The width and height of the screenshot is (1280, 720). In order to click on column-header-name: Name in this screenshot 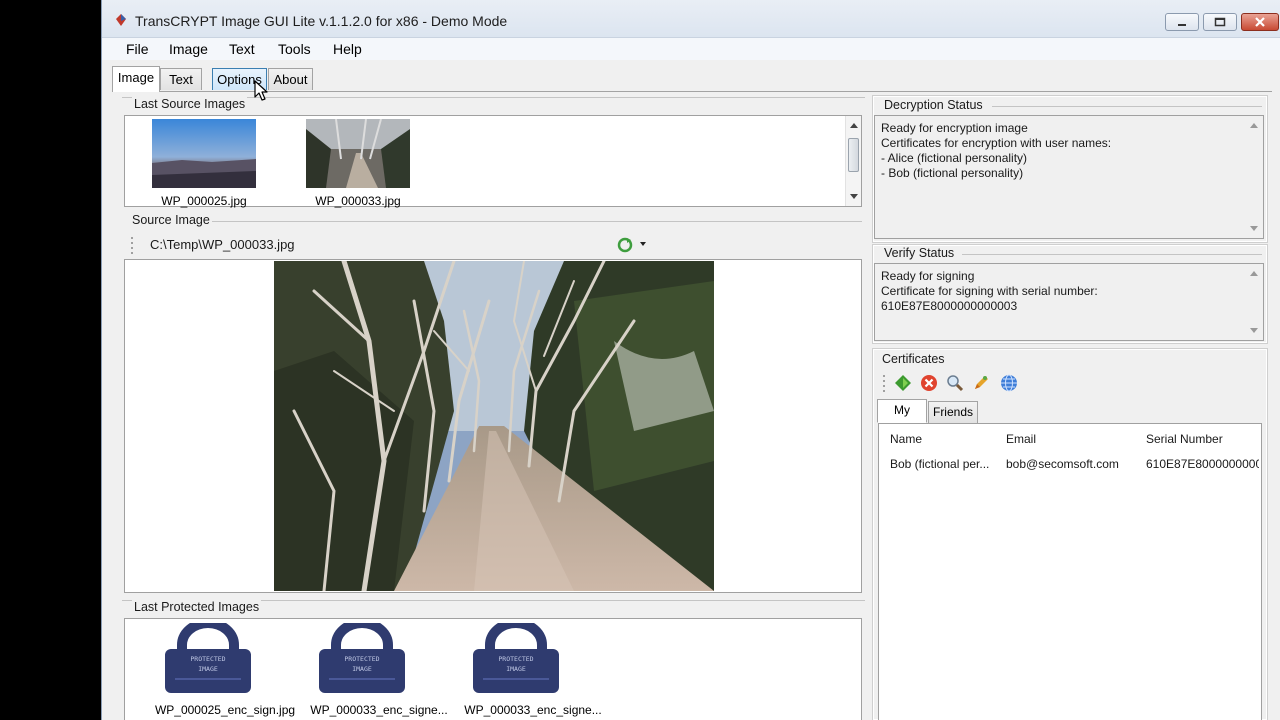, I will do `click(906, 439)`.